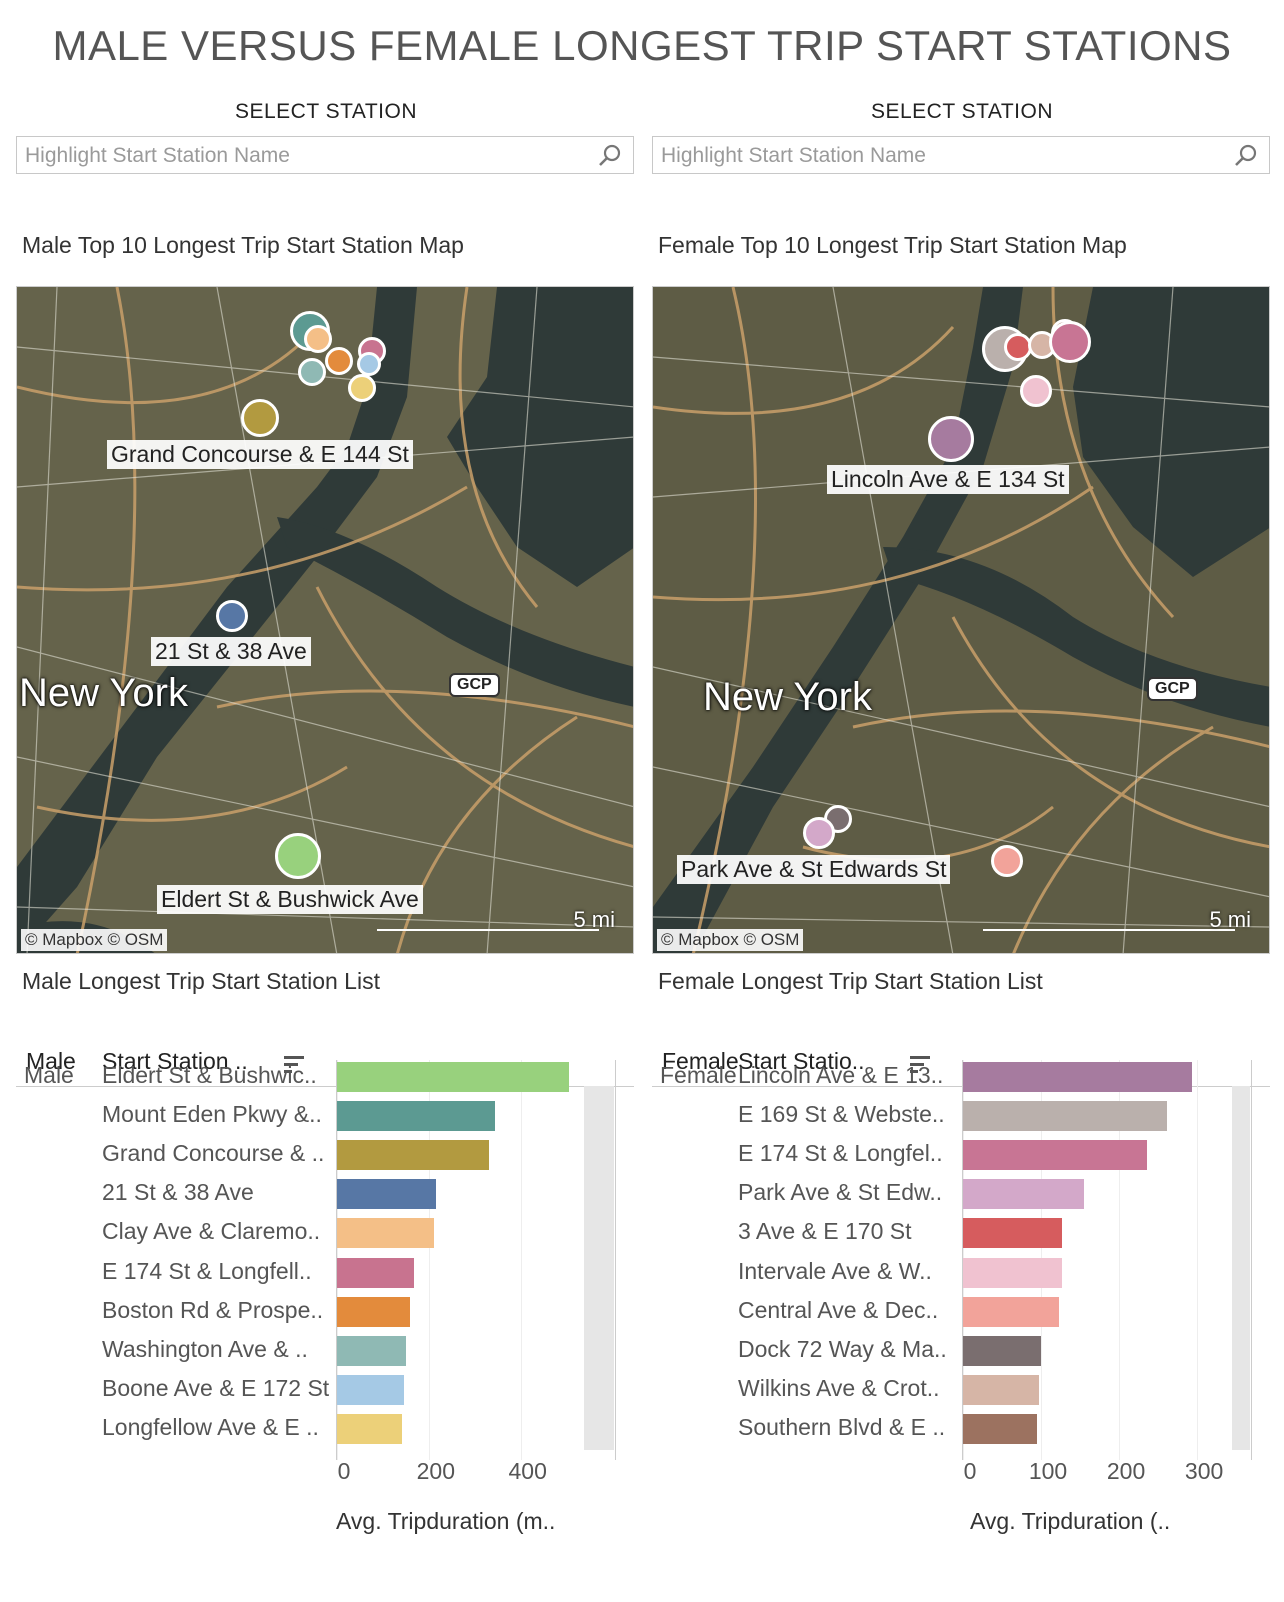 Image resolution: width=1284 pixels, height=1602 pixels. Describe the element at coordinates (260, 454) in the screenshot. I see `map-label: Grand Concourse & E 144 St` at that location.